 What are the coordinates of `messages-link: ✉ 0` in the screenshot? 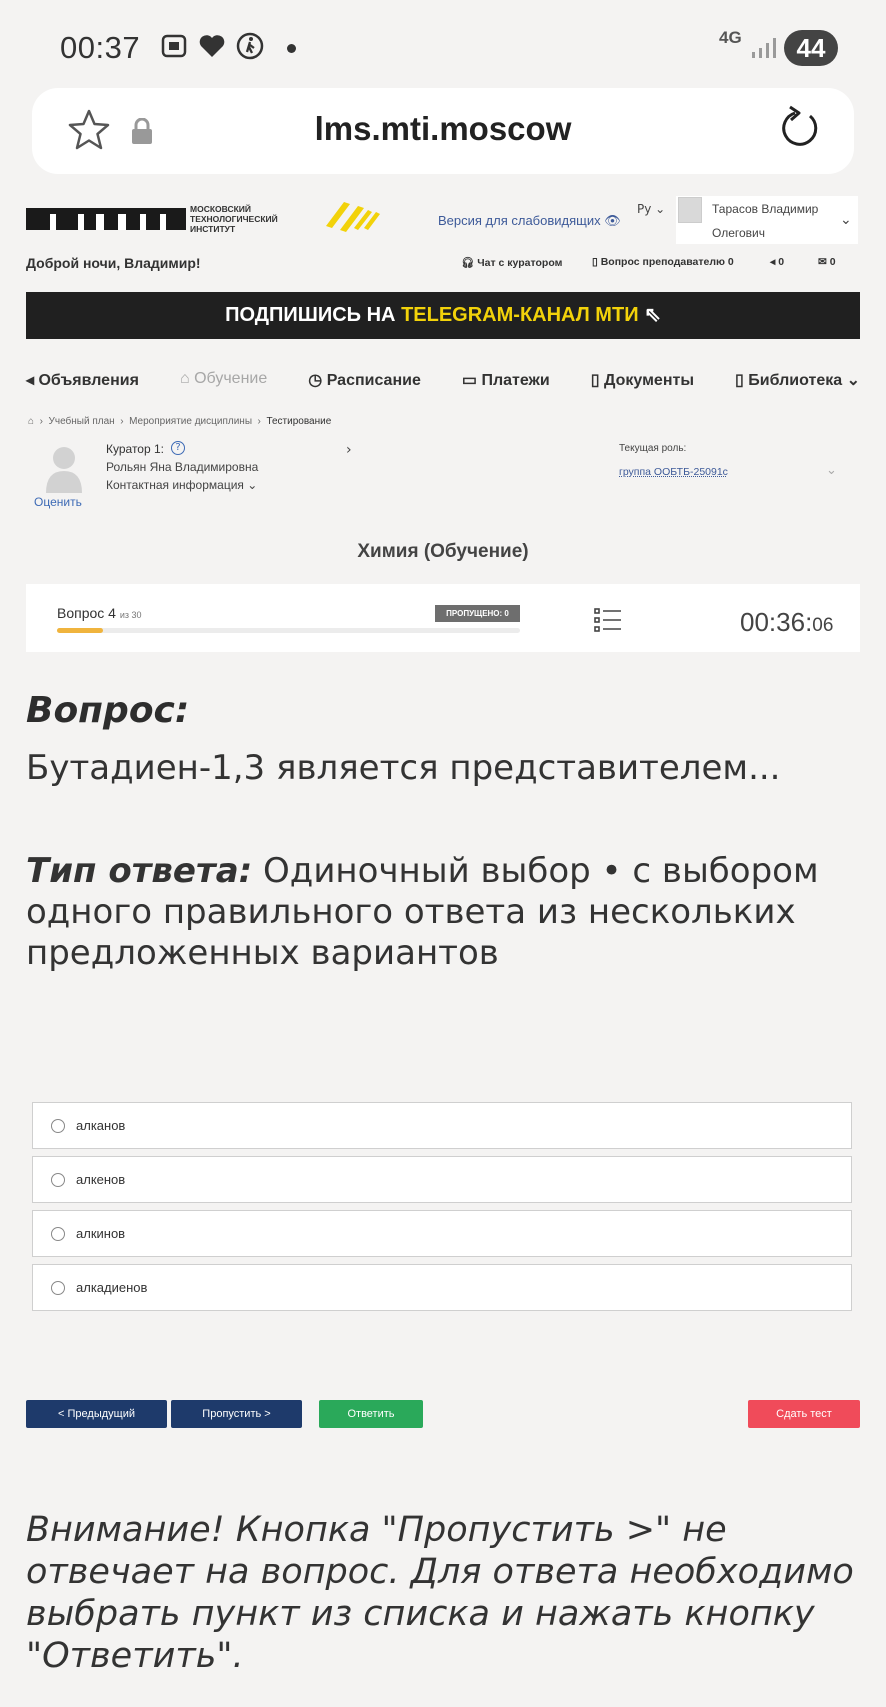 It's located at (827, 262).